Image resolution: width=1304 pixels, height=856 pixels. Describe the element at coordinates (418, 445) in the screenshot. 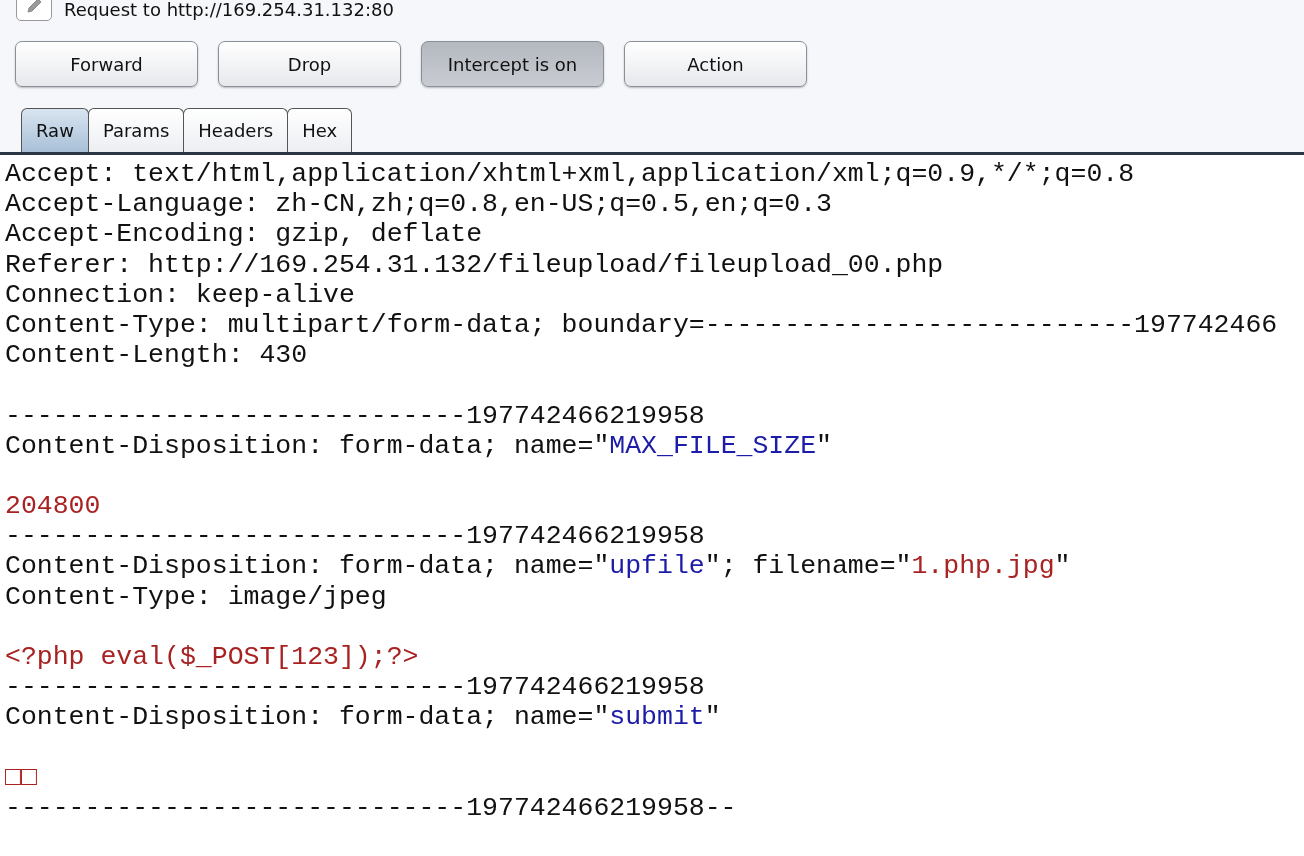

I see `code-line: Content-Disposition: form-data; name="MAX_FILE_SIZE"` at that location.